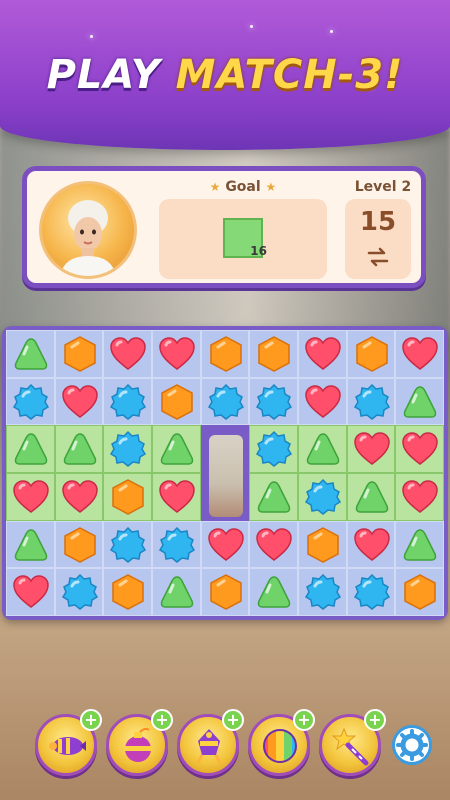 The image size is (450, 800). What do you see at coordinates (251, 26) in the screenshot?
I see `sparkle` at bounding box center [251, 26].